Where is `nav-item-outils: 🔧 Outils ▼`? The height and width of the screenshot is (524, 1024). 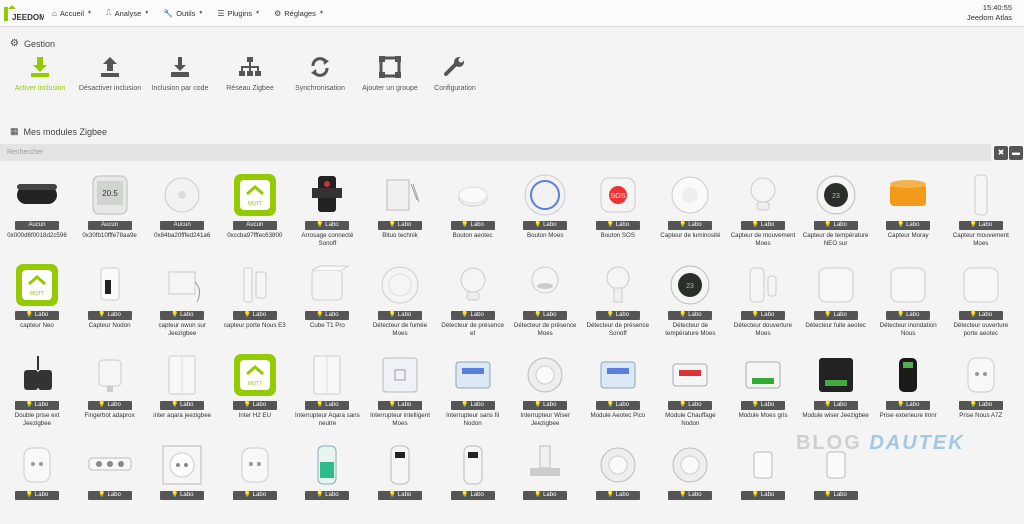
nav-item-outils: 🔧 Outils ▼ is located at coordinates (183, 13).